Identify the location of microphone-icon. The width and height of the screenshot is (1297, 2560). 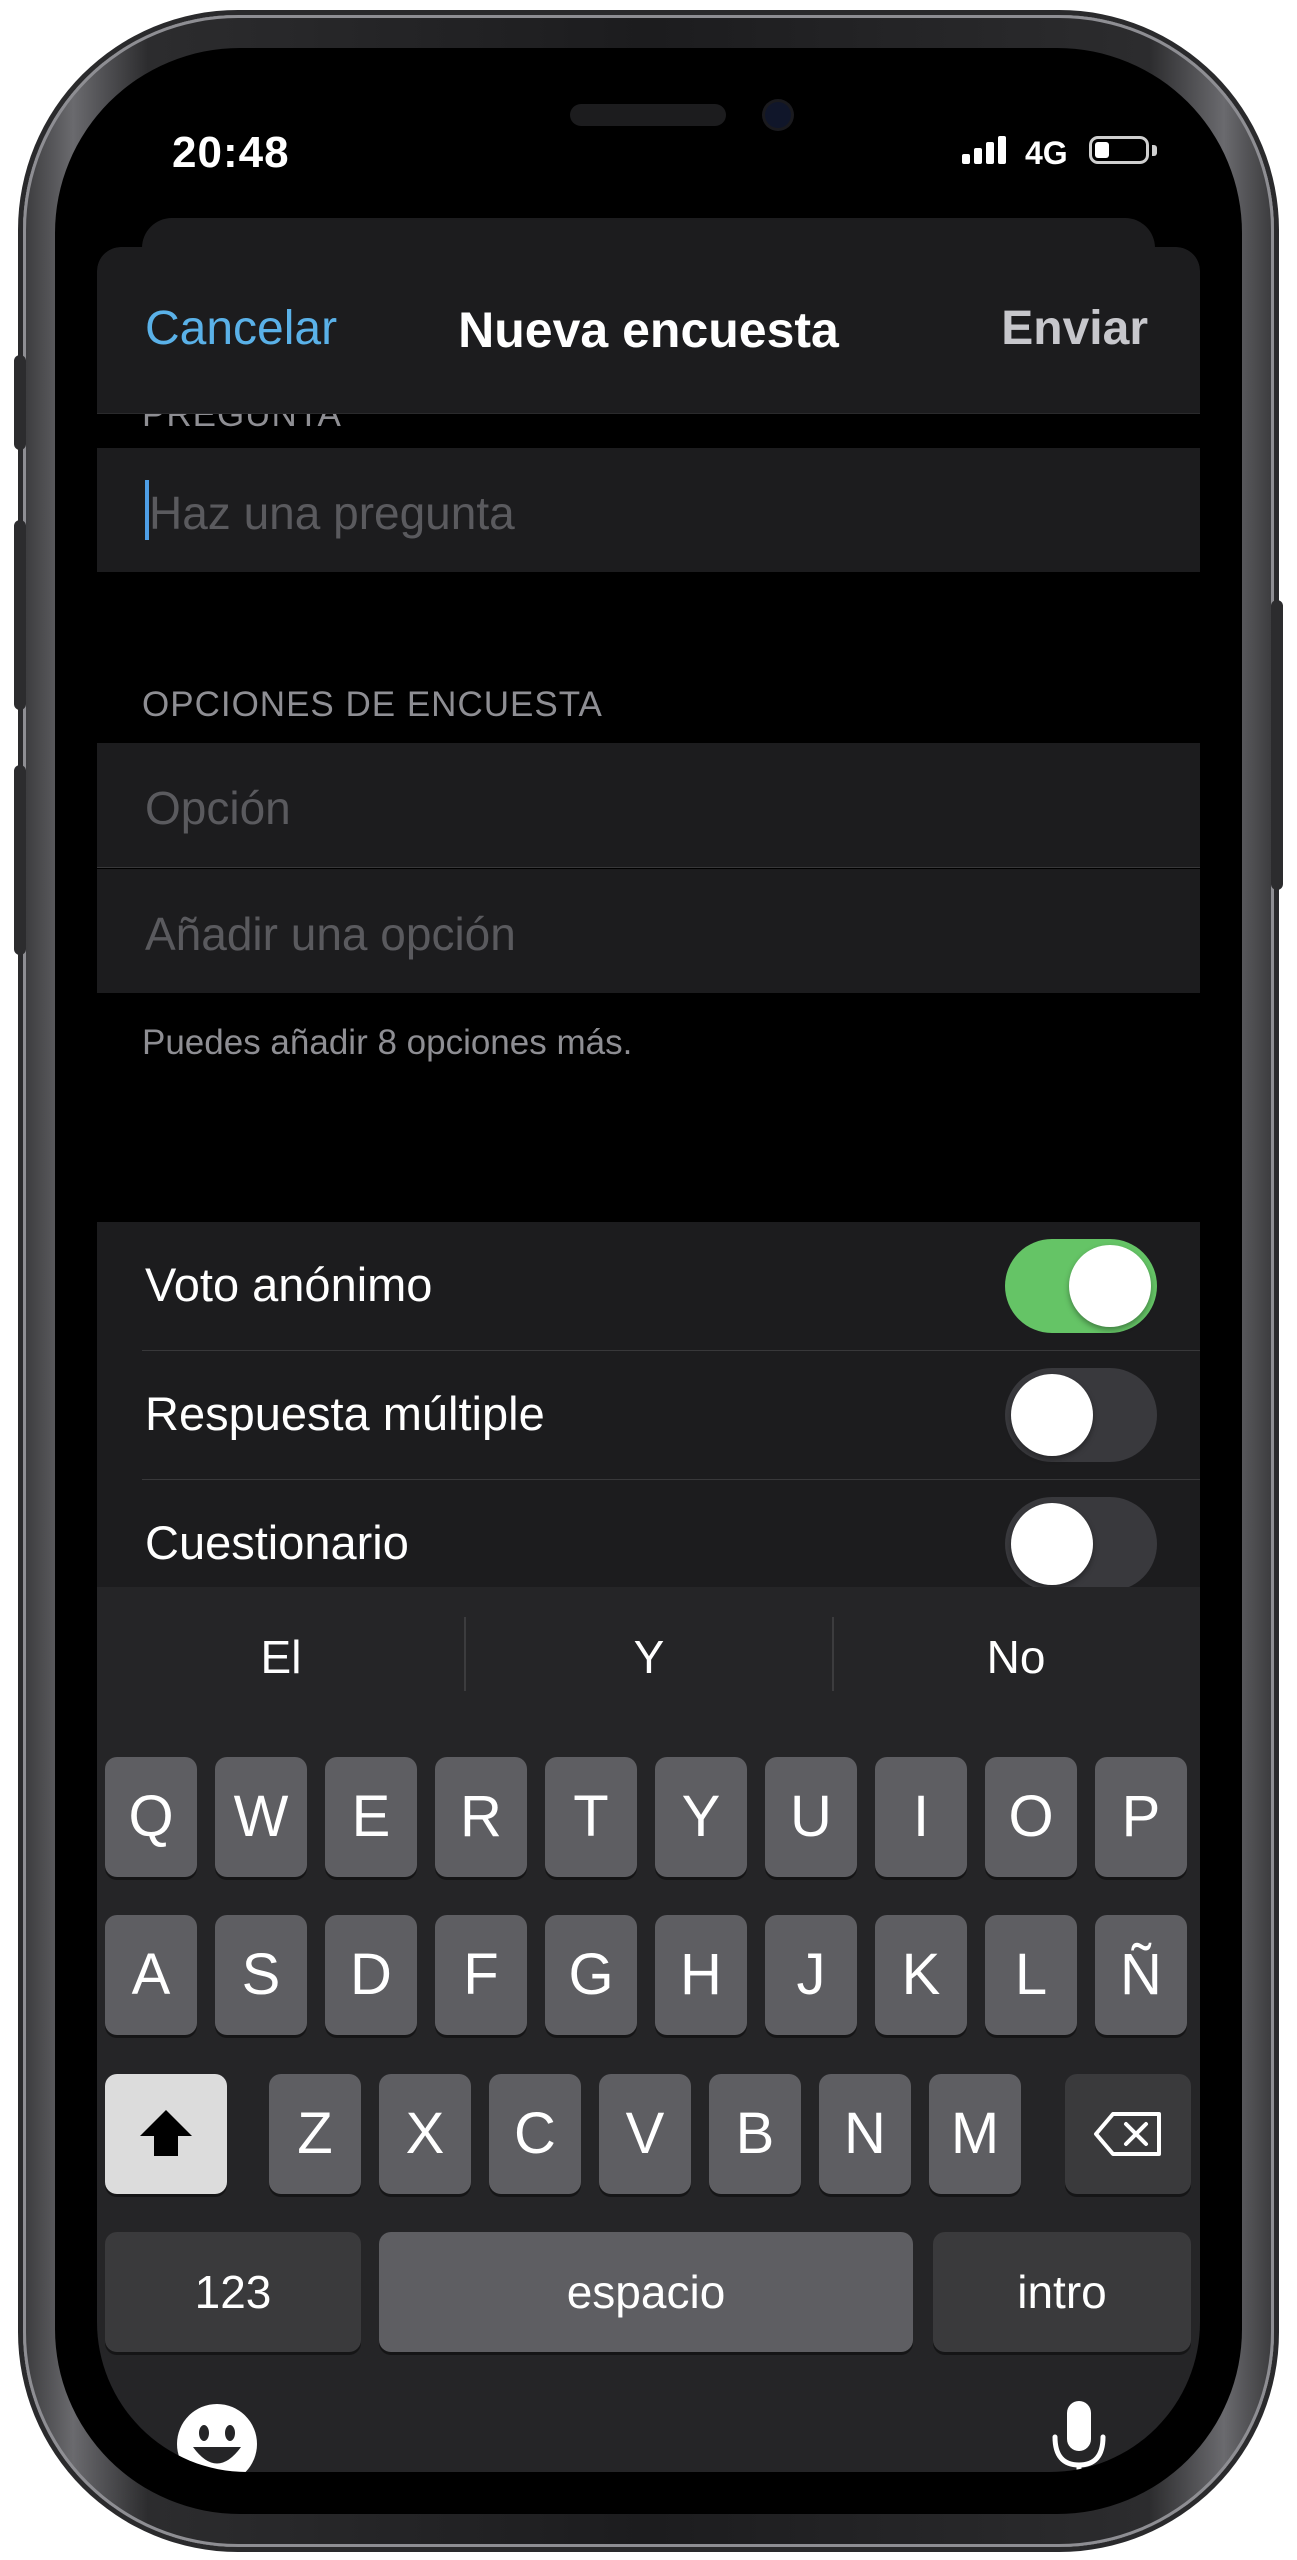
(1079, 2434).